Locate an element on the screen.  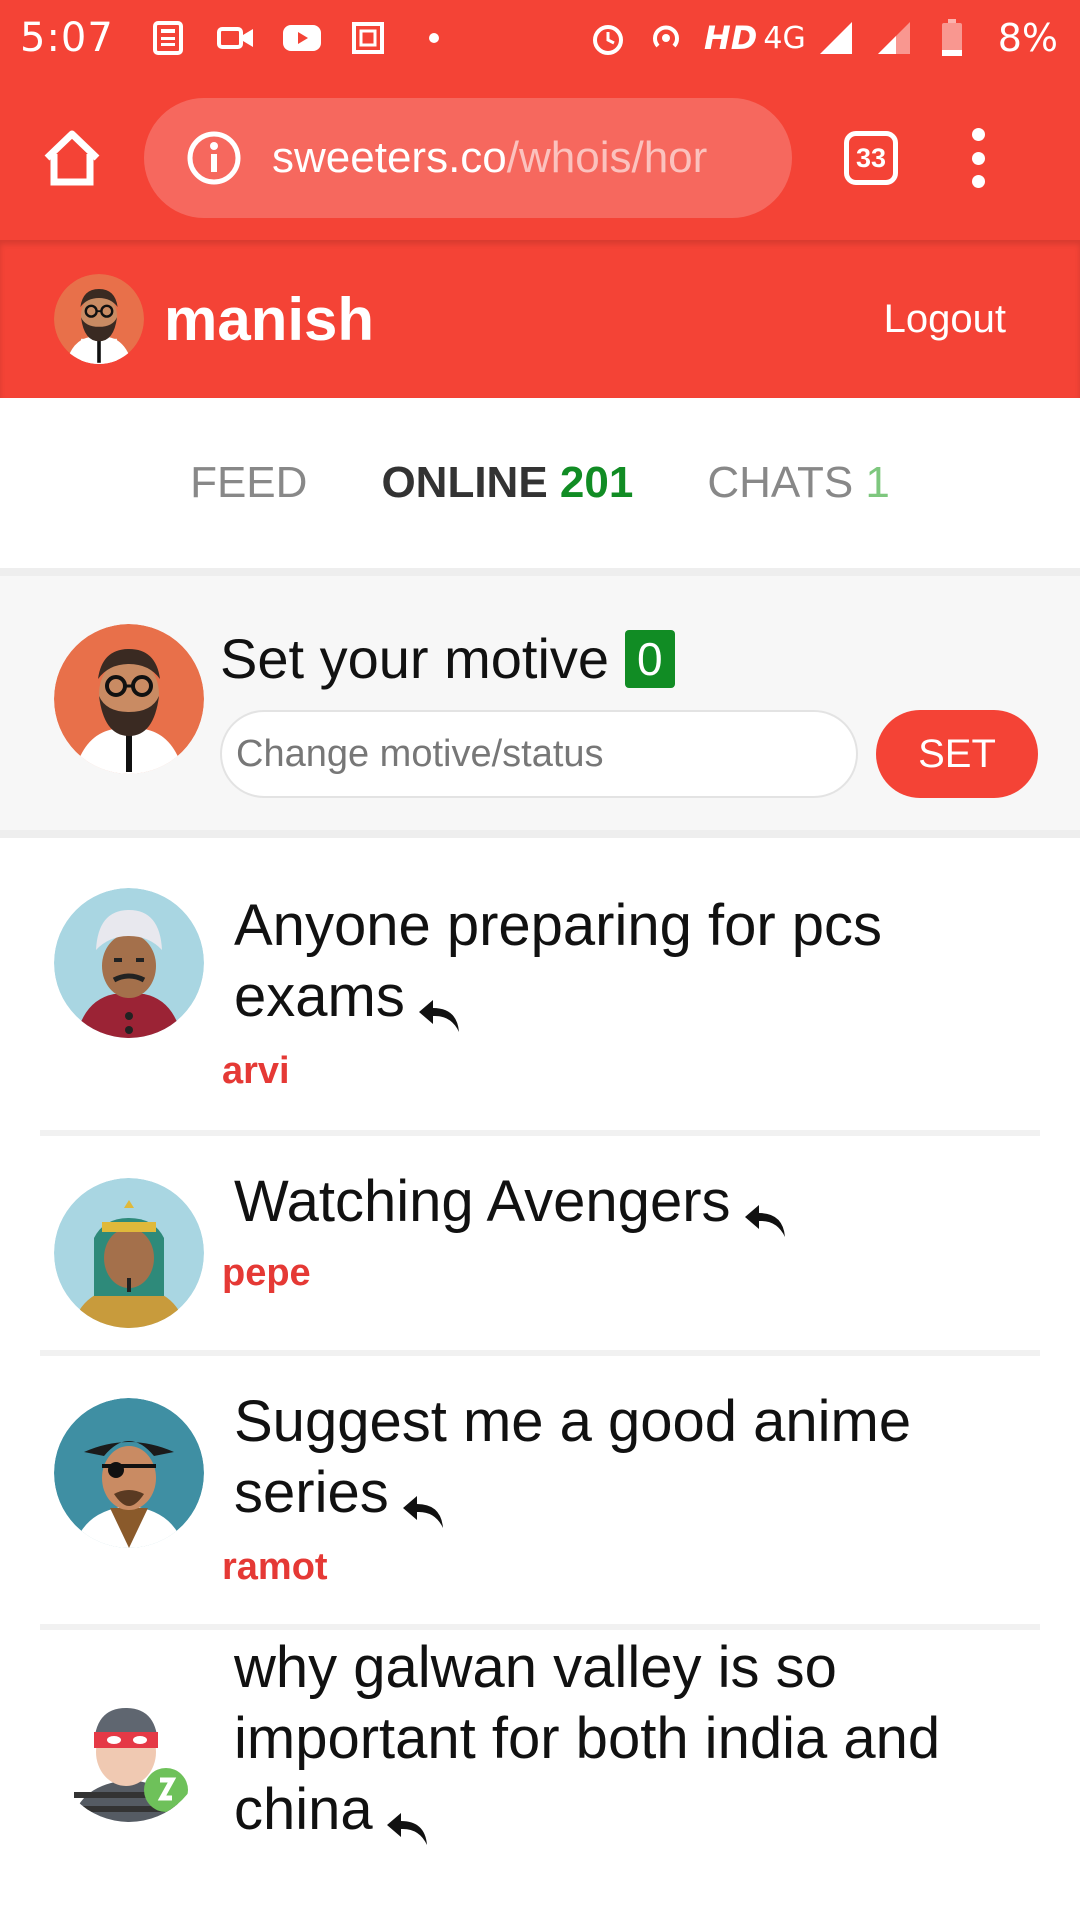
post-text: Anyone preparing for pcs exams is located at coordinates (624, 961).